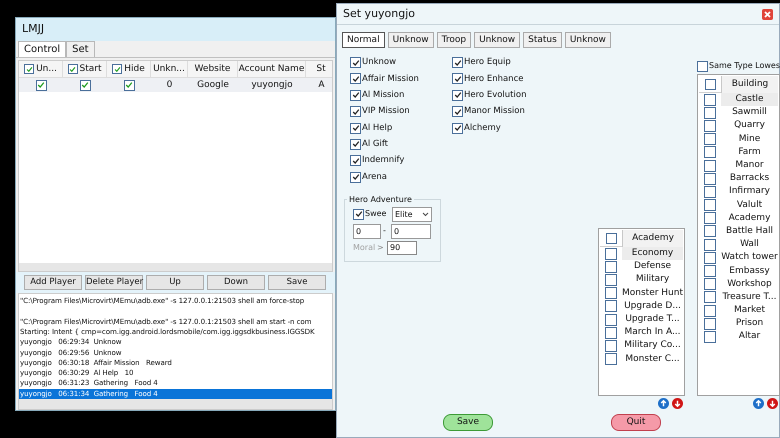 This screenshot has width=780, height=438. What do you see at coordinates (749, 99) in the screenshot?
I see `list-item: Castle` at bounding box center [749, 99].